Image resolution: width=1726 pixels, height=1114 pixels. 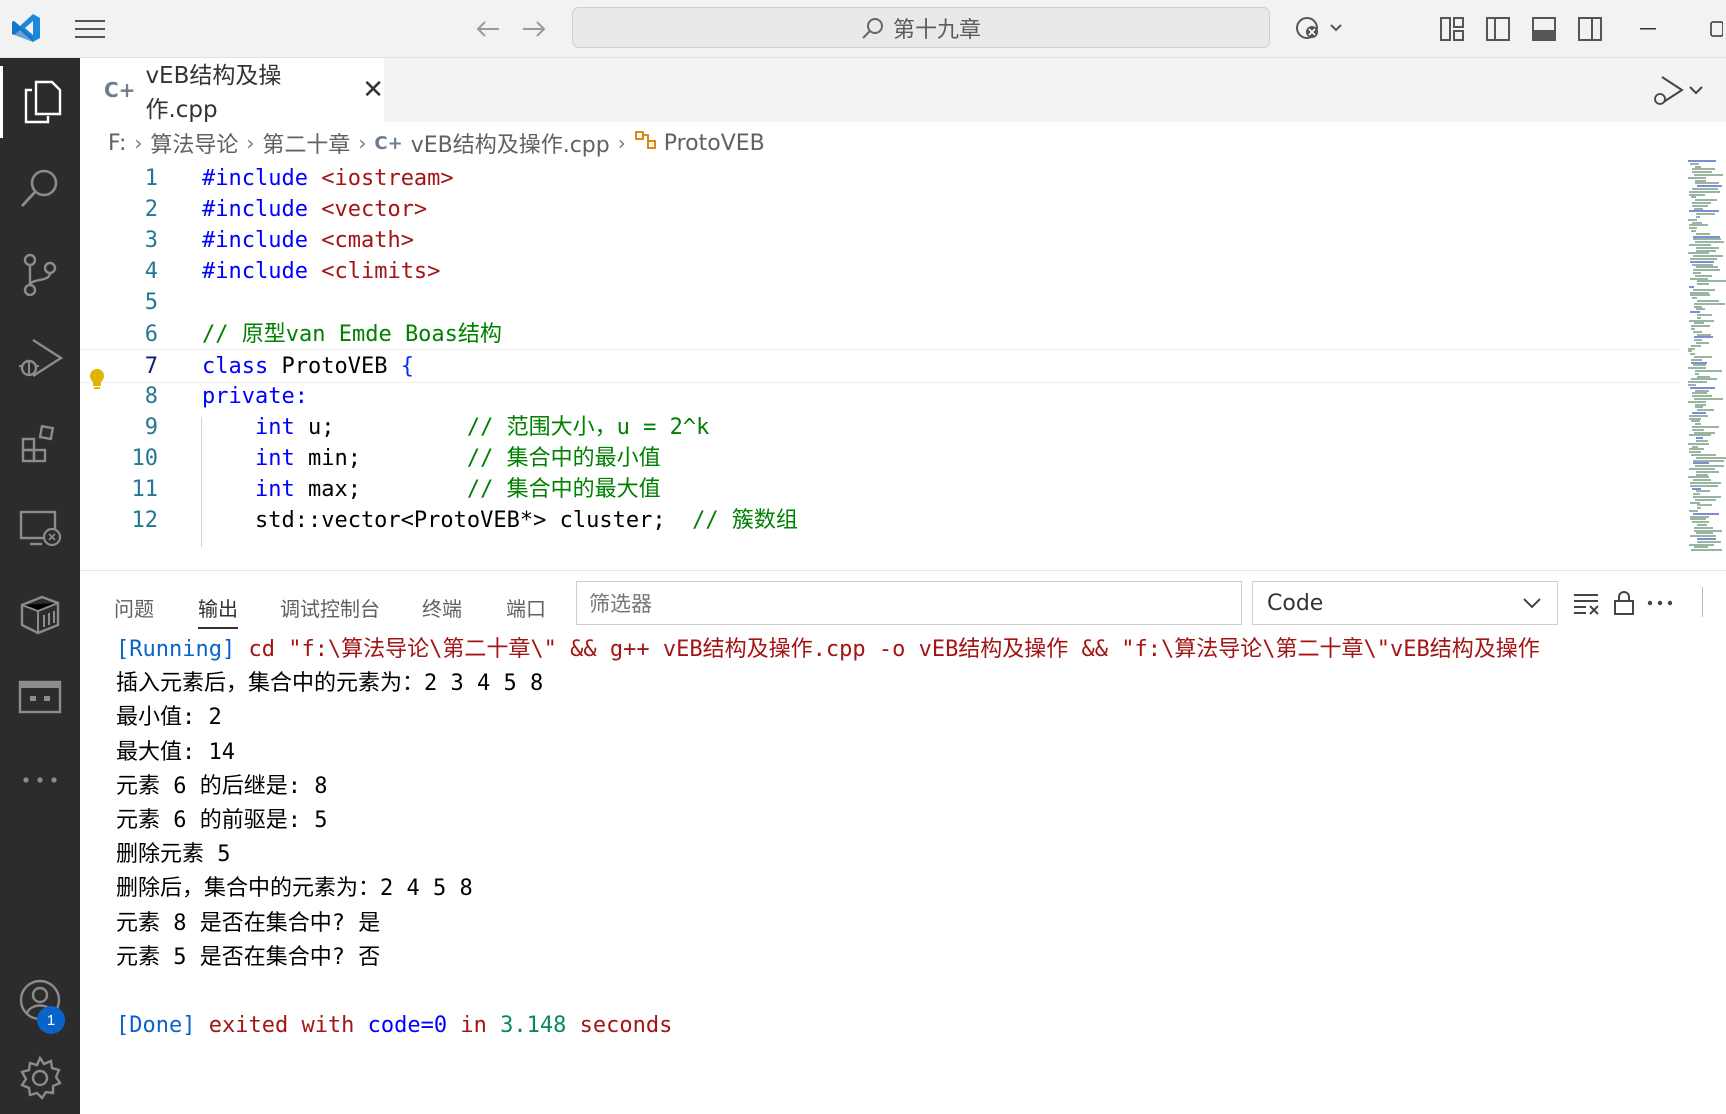 What do you see at coordinates (151, 272) in the screenshot?
I see `line-number: 4` at bounding box center [151, 272].